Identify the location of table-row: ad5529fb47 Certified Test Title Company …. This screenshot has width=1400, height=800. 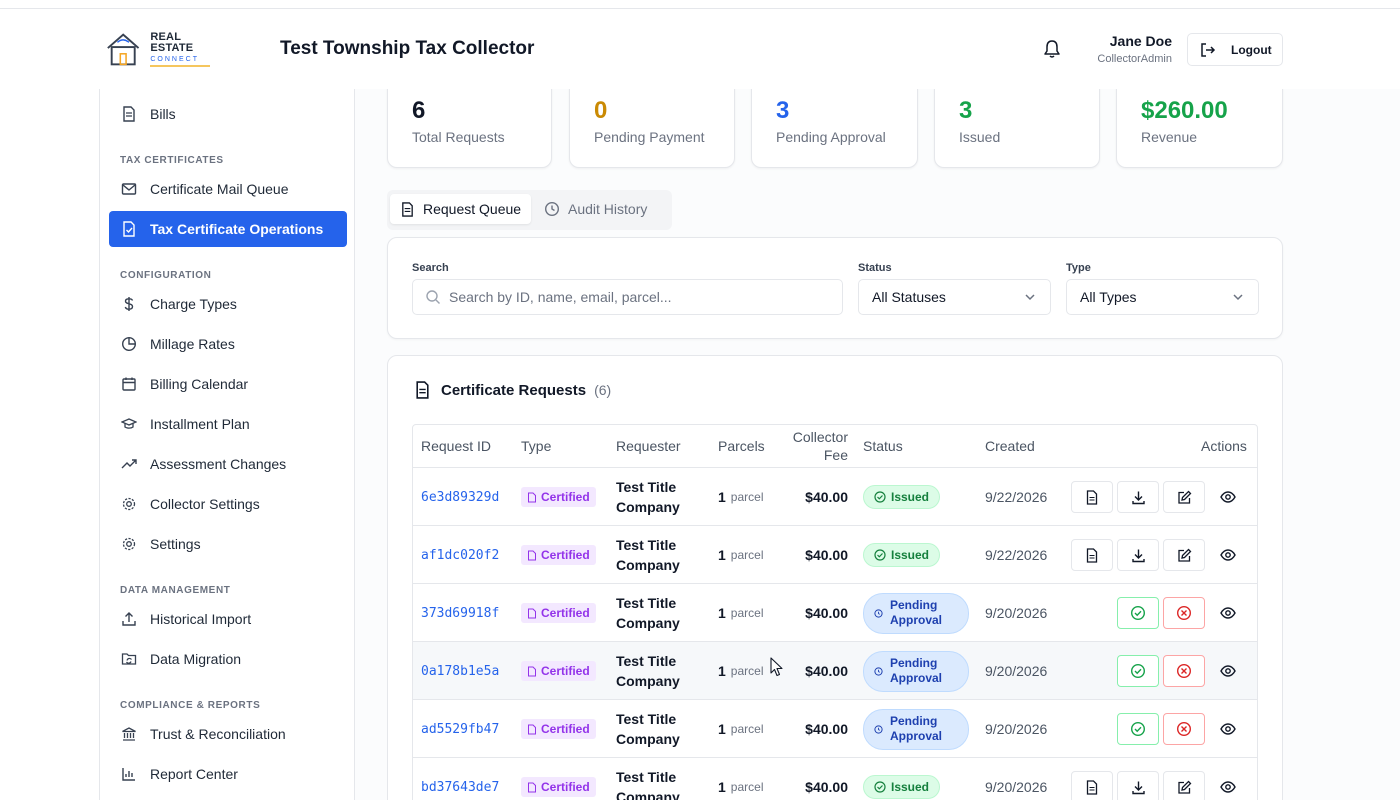
(835, 729).